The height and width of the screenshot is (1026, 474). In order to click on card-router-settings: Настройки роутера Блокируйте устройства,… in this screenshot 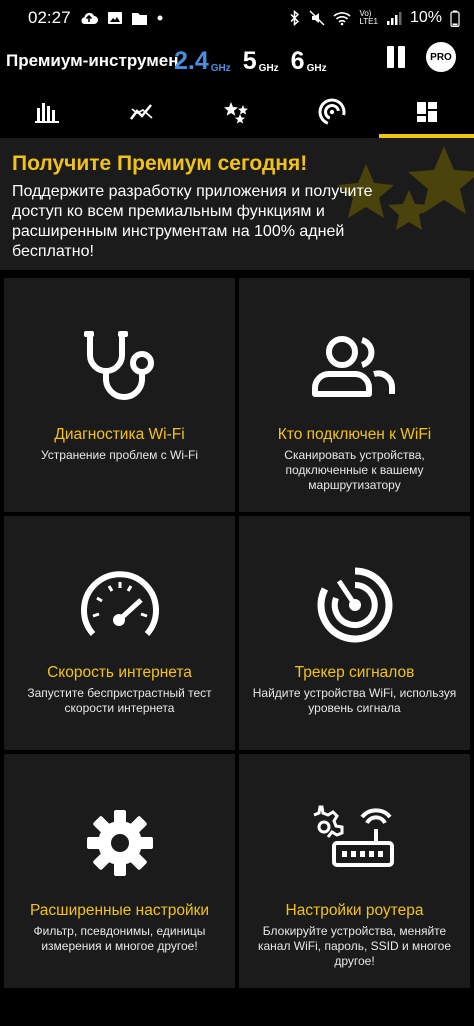, I will do `click(354, 871)`.